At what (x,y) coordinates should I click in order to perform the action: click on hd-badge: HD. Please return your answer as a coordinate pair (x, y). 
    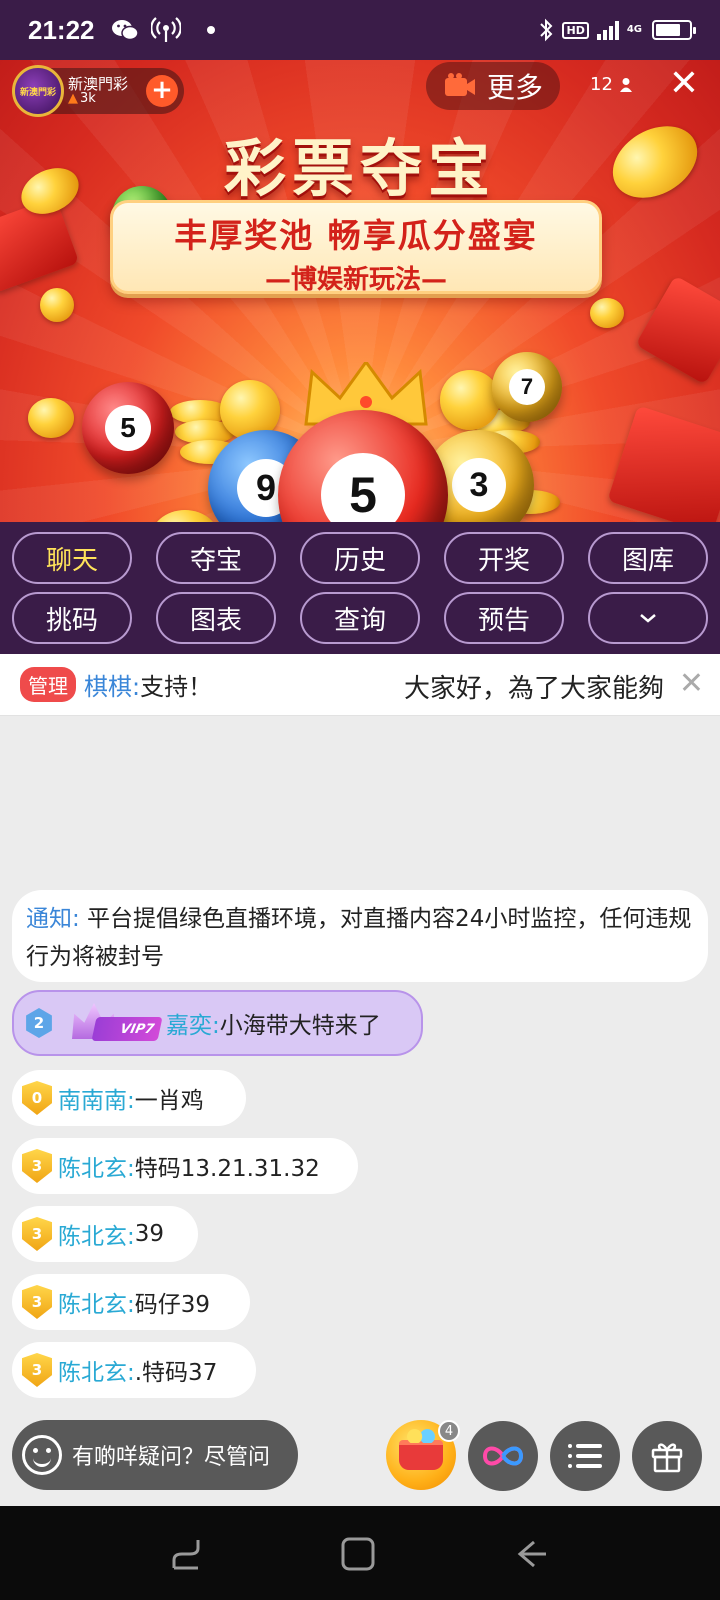
    Looking at the image, I should click on (575, 30).